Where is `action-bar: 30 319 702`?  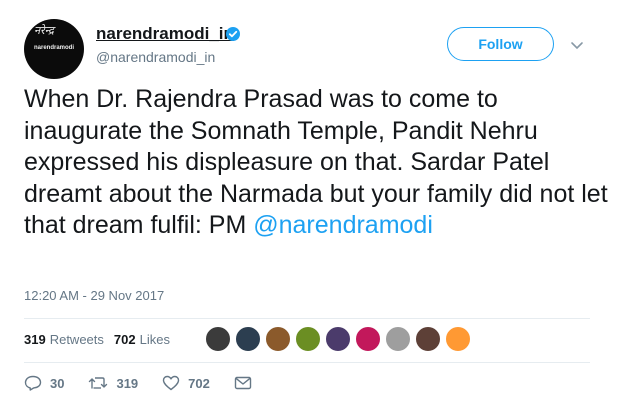 action-bar: 30 319 702 is located at coordinates (154, 383).